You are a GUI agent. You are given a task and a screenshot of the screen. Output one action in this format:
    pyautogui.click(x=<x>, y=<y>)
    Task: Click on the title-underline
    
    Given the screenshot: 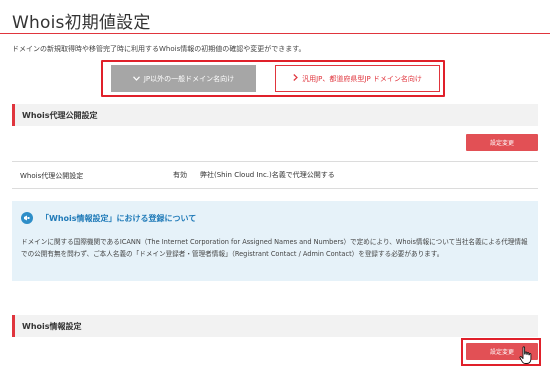 What is the action you would take?
    pyautogui.click(x=275, y=33)
    